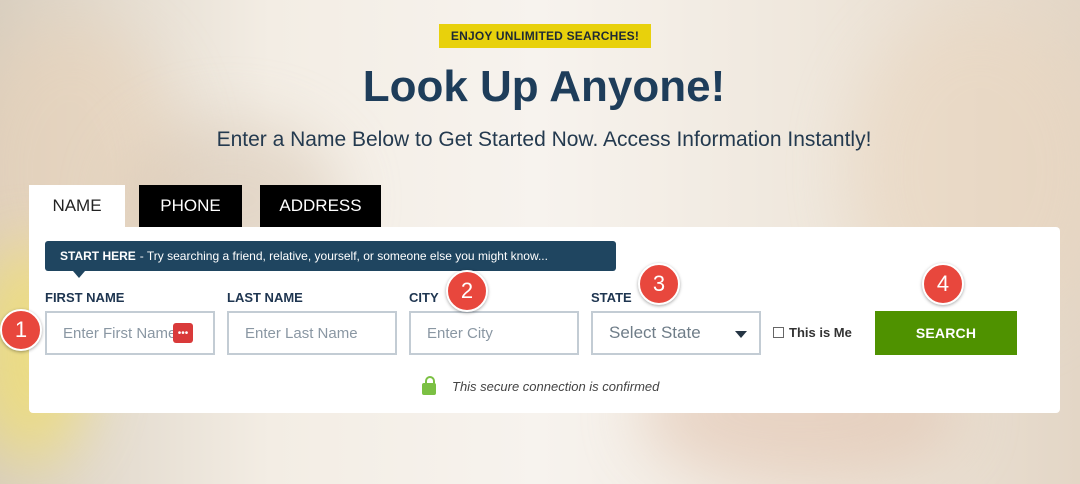 The image size is (1080, 484). I want to click on last-name-field, so click(312, 333).